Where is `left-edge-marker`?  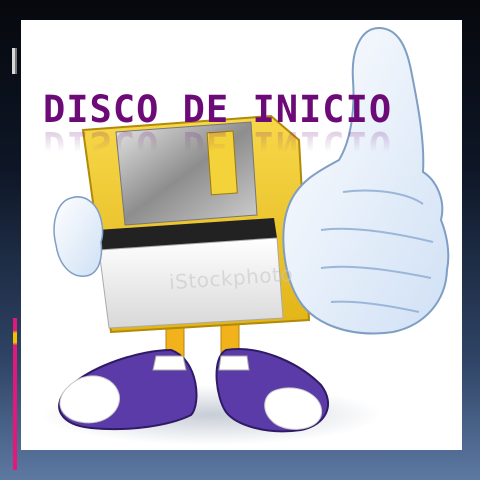
left-edge-marker is located at coordinates (14, 61).